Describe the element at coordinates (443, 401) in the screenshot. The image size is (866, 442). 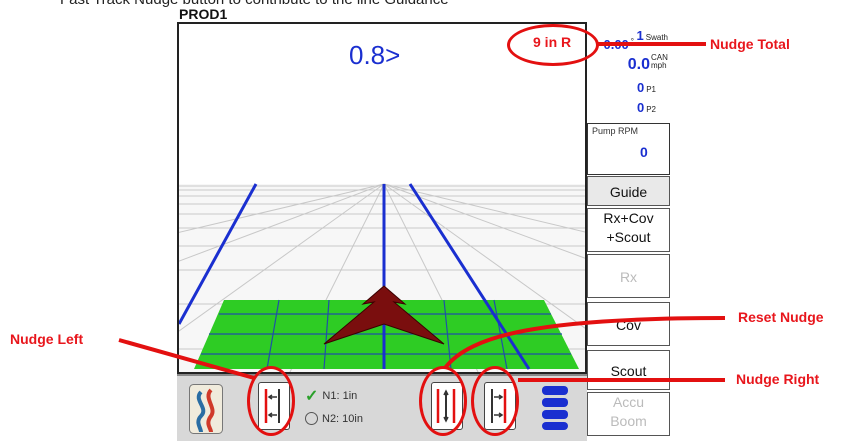
I see `reset-nudge-ring` at that location.